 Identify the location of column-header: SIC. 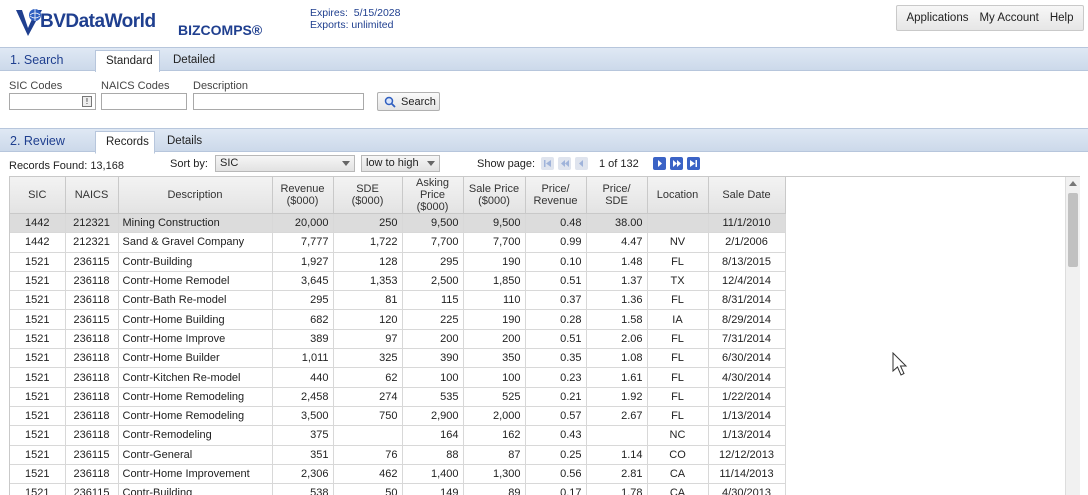
(38, 195).